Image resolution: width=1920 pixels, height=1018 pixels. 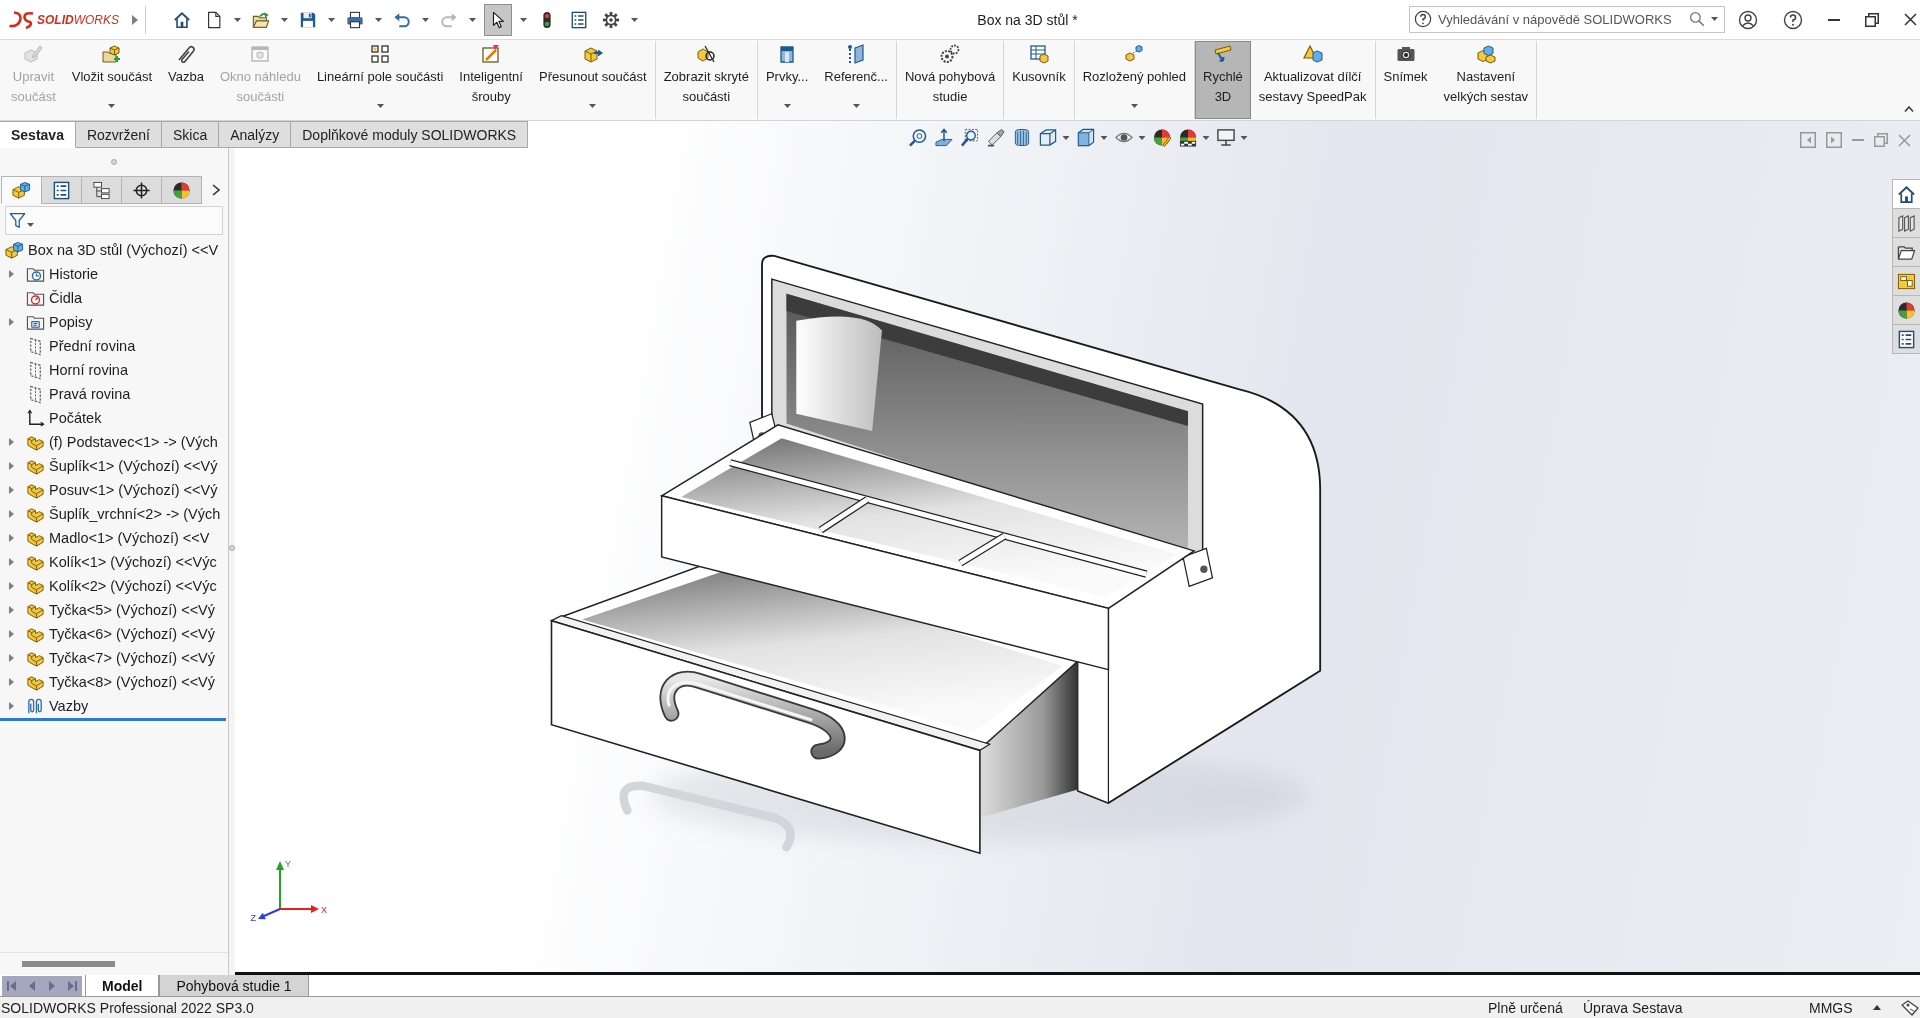 I want to click on shaded-cube-icon, so click(x=1085, y=137).